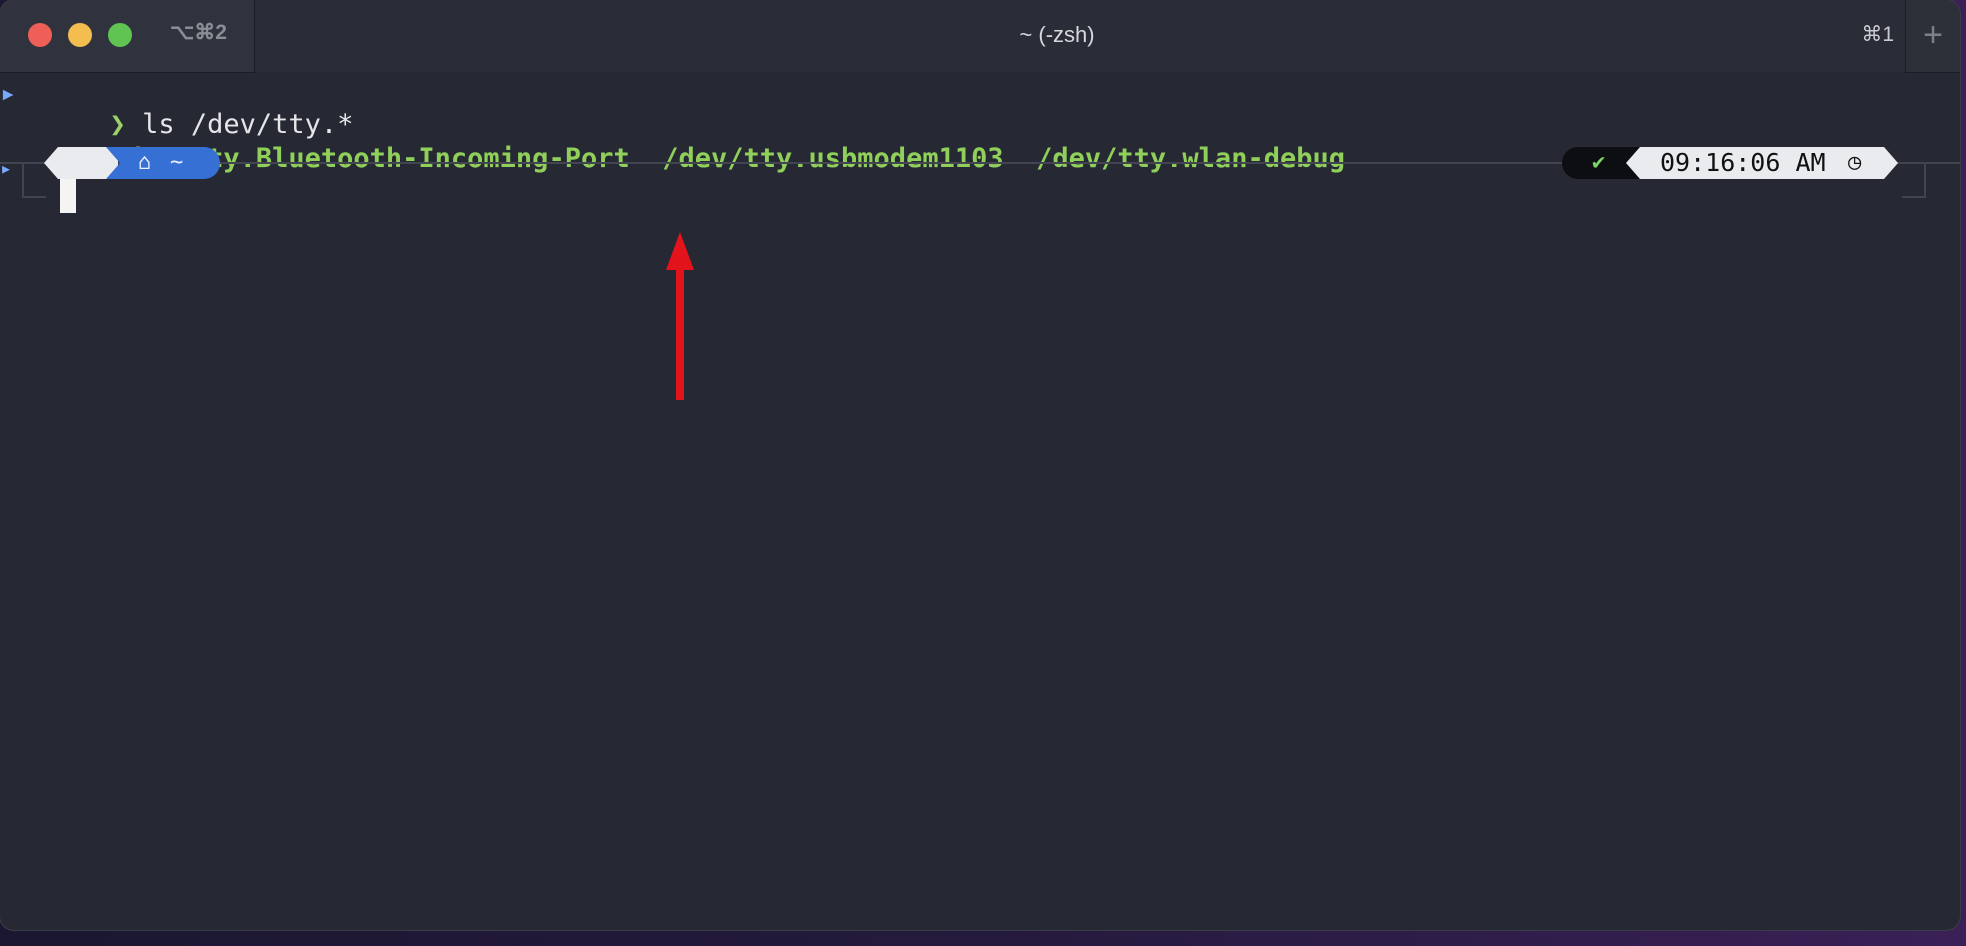  Describe the element at coordinates (680, 316) in the screenshot. I see `red-annotation-arrow-icon` at that location.